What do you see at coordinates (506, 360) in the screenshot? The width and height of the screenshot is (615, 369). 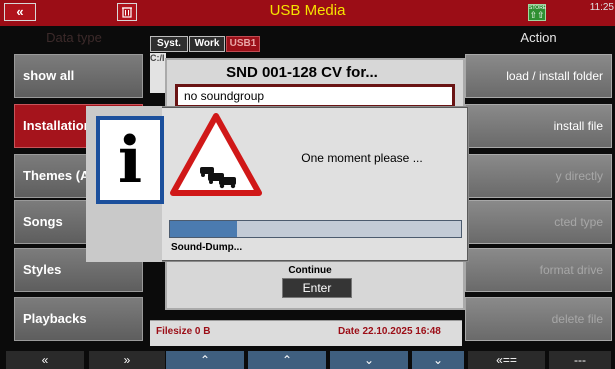 I see `bottom-nav-button: «==` at bounding box center [506, 360].